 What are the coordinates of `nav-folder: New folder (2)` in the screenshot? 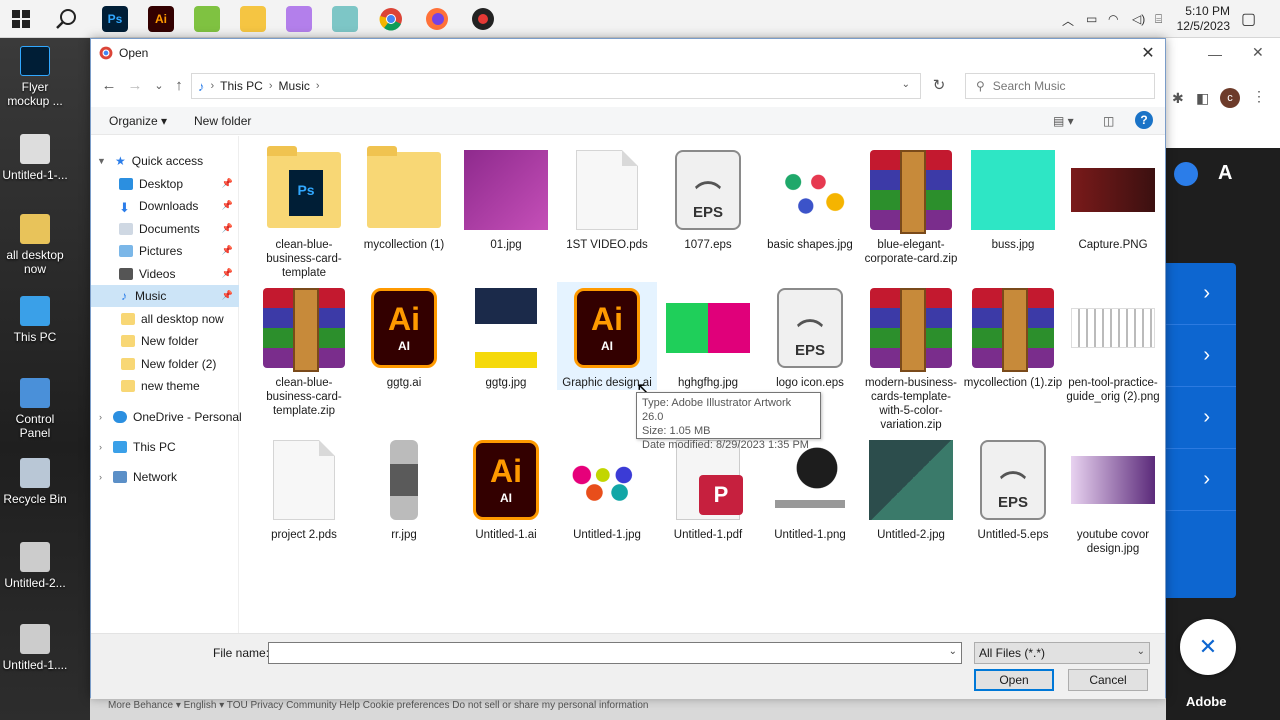 It's located at (180, 364).